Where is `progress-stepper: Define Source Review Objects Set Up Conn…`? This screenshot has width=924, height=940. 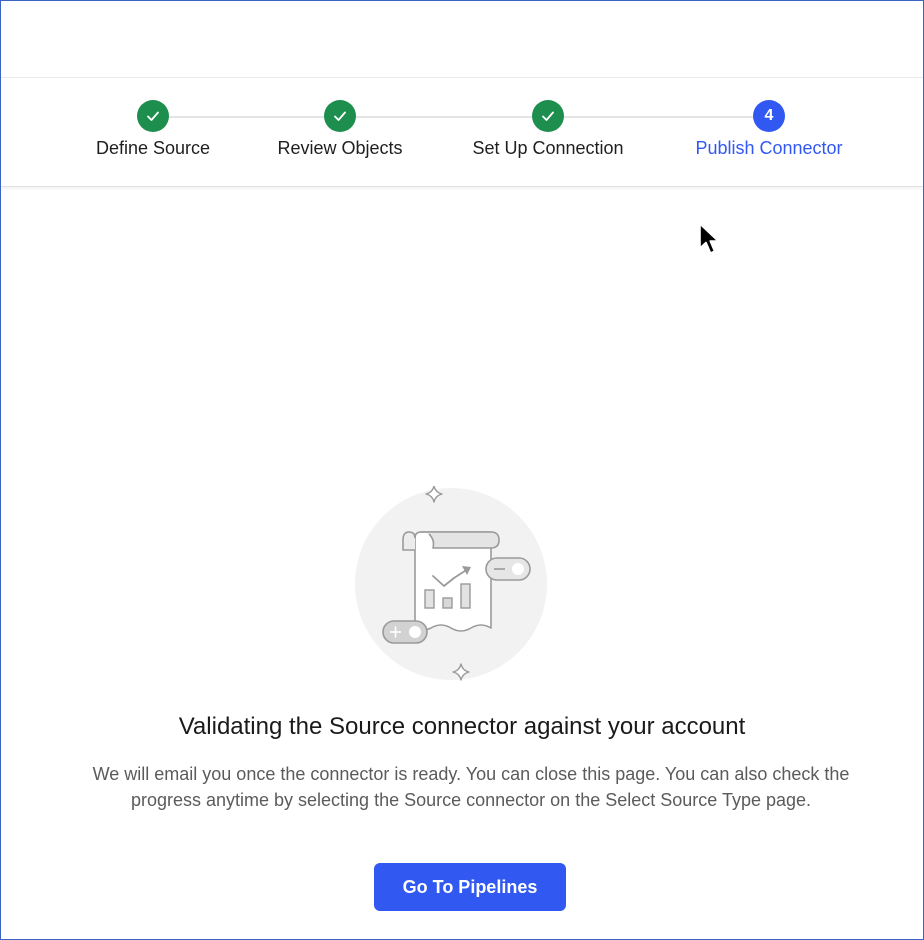
progress-stepper: Define Source Review Objects Set Up Conn… is located at coordinates (462, 132).